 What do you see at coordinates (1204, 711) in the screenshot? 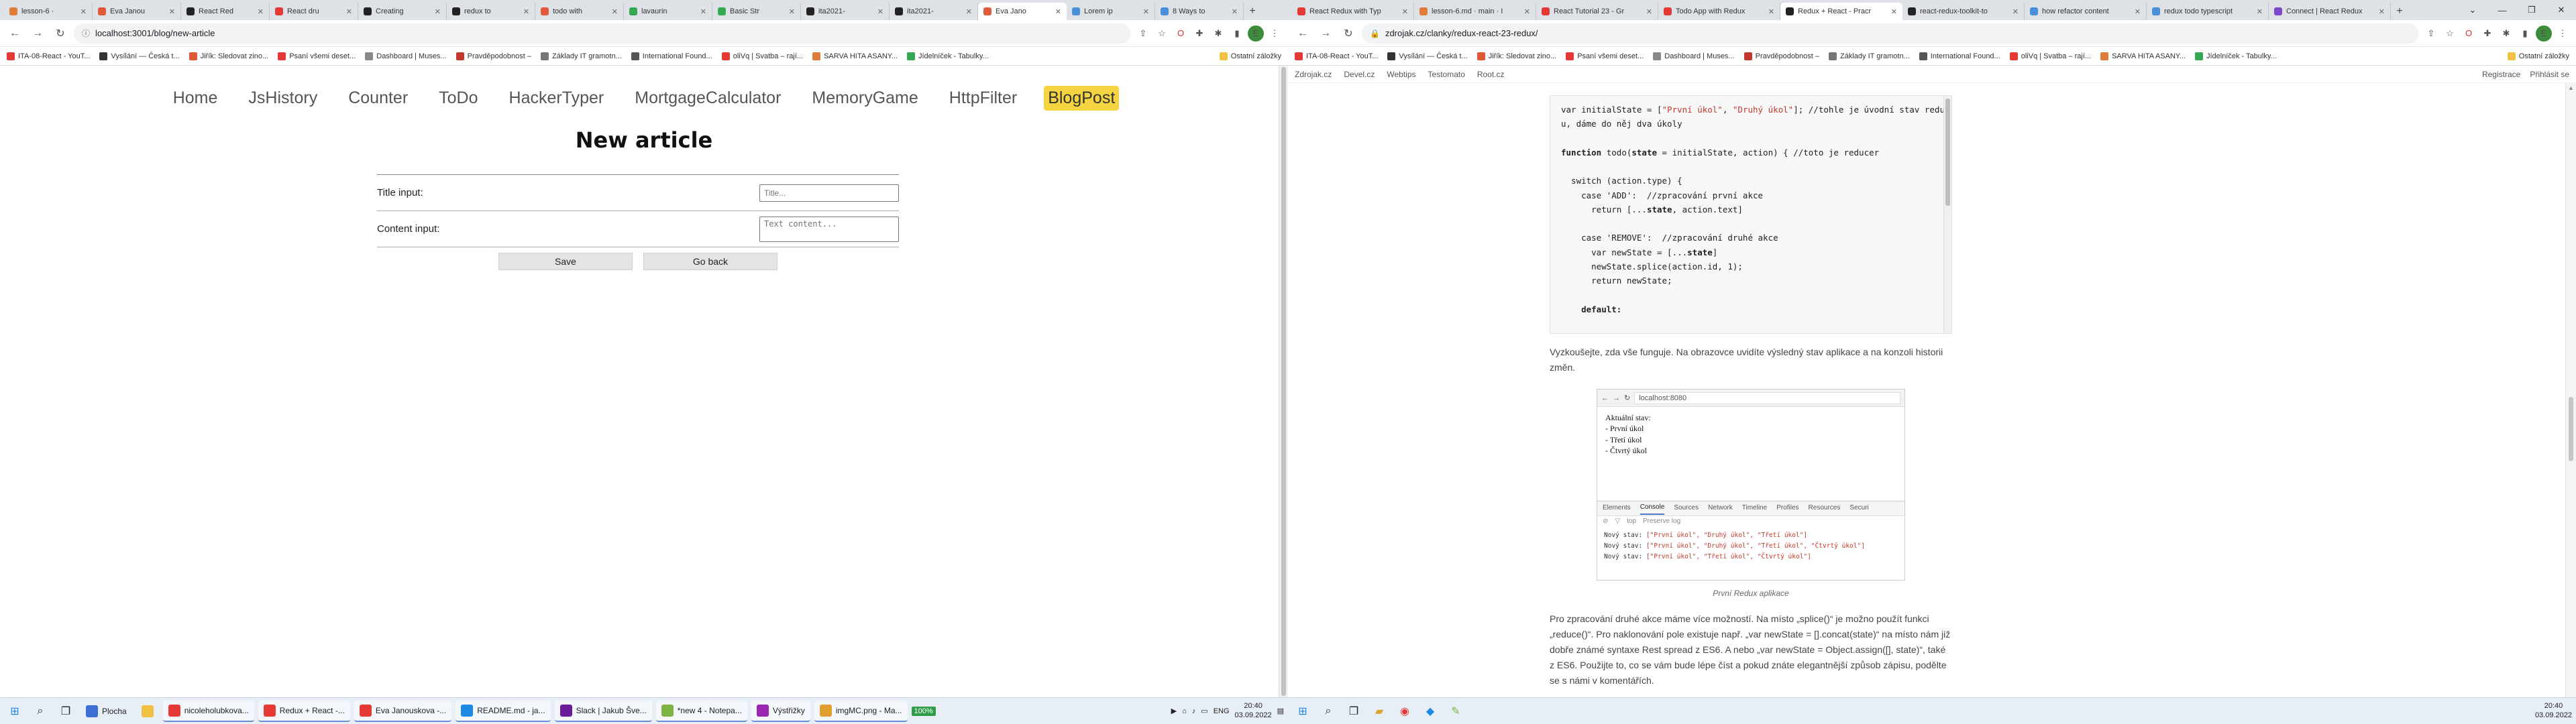
I see `battery-icon: ▭` at bounding box center [1204, 711].